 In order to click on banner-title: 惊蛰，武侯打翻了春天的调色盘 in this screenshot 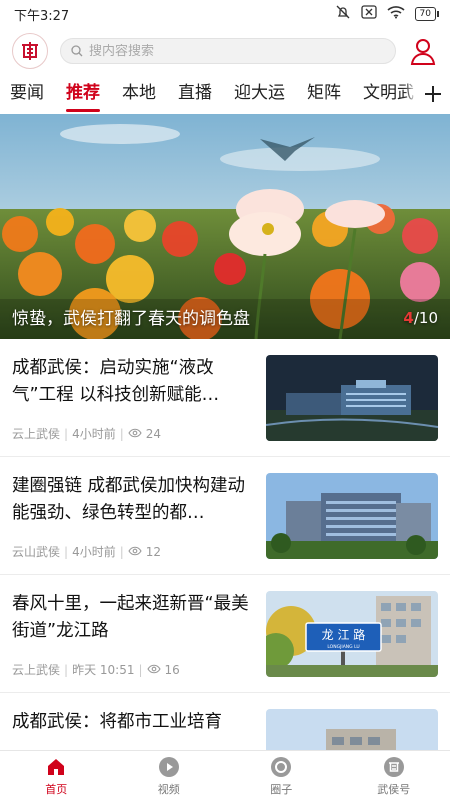, I will do `click(131, 316)`.